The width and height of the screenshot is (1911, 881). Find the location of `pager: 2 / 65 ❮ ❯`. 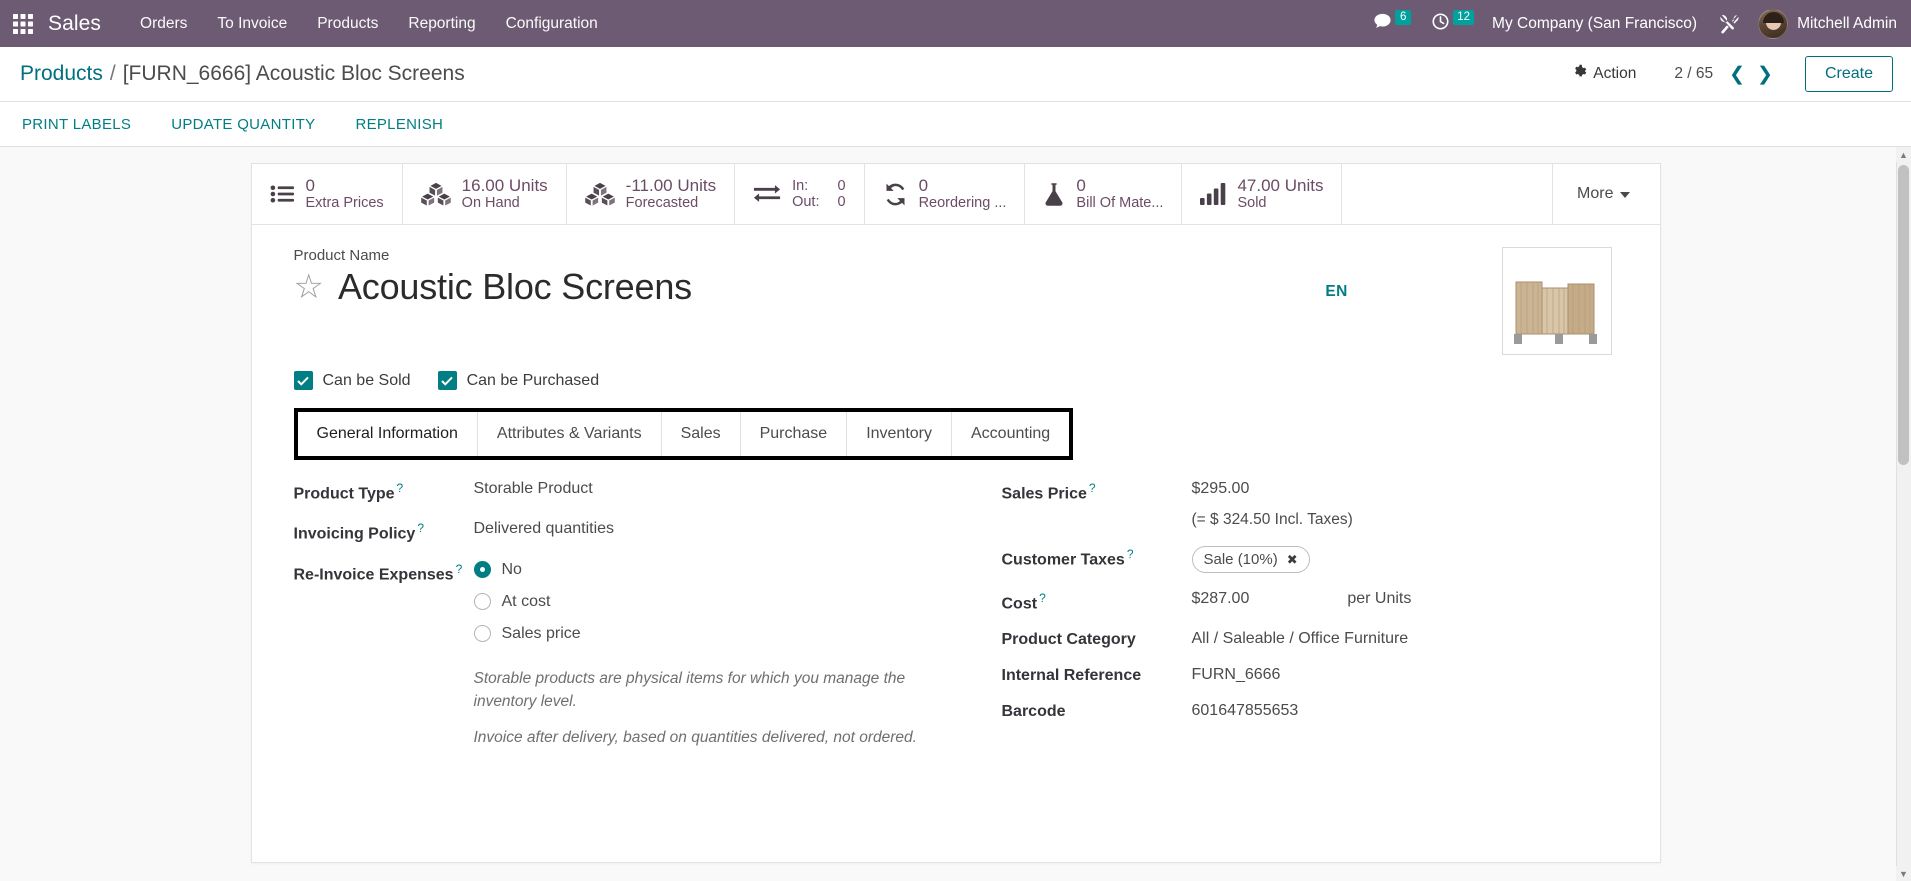

pager: 2 / 65 ❮ ❯ is located at coordinates (1726, 74).